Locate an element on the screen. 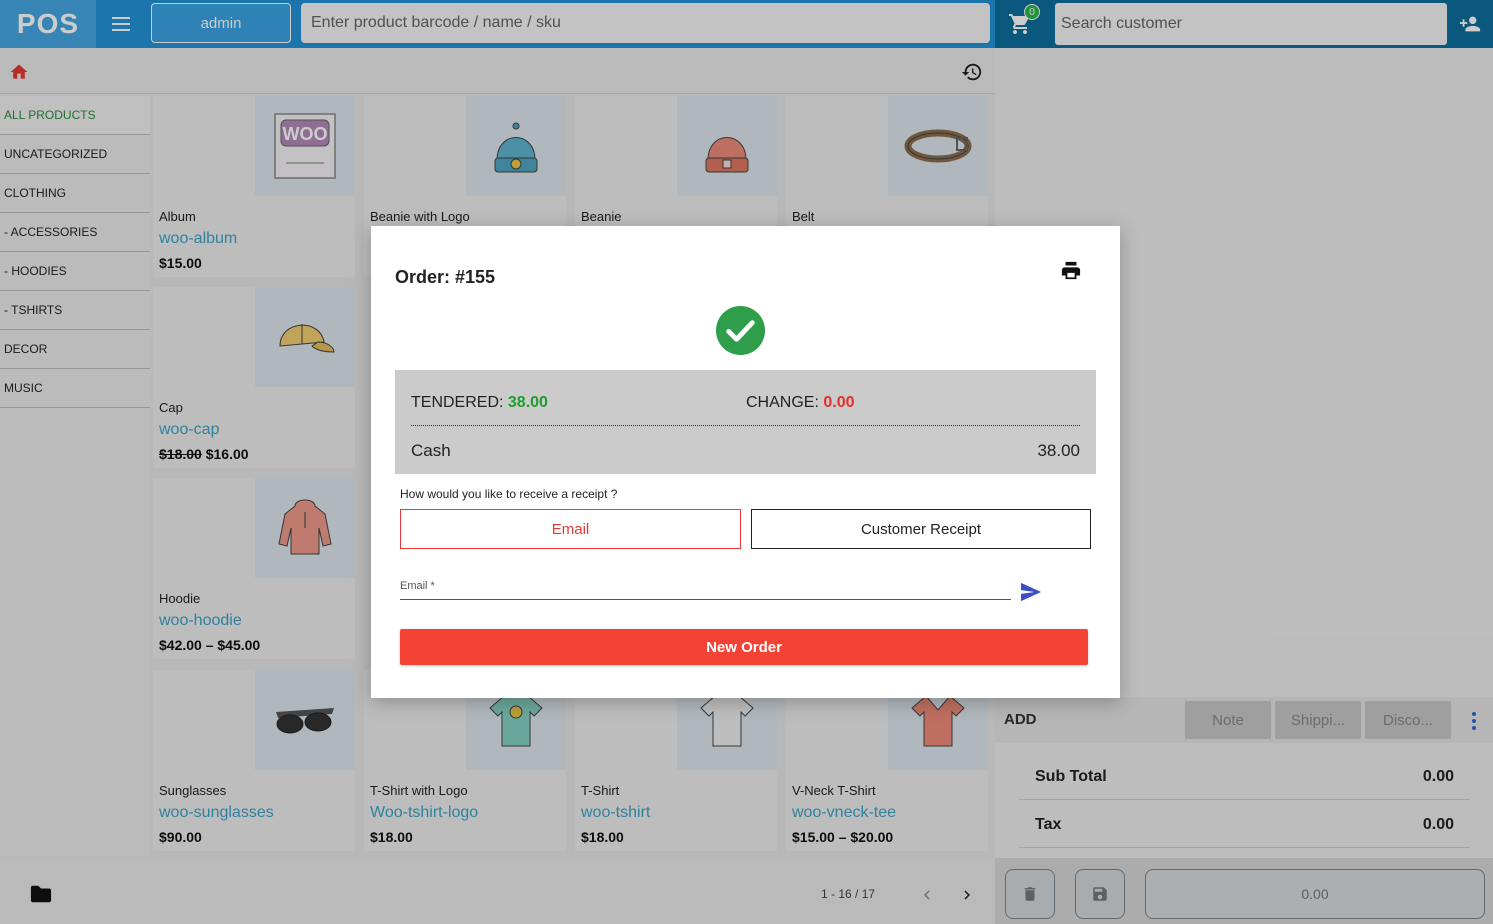 This screenshot has width=1493, height=924. divider is located at coordinates (745, 425).